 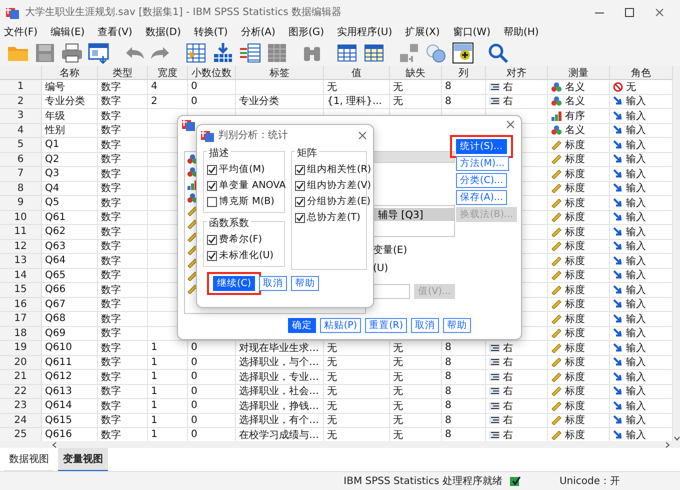 I want to click on row-number: 12, so click(x=21, y=247).